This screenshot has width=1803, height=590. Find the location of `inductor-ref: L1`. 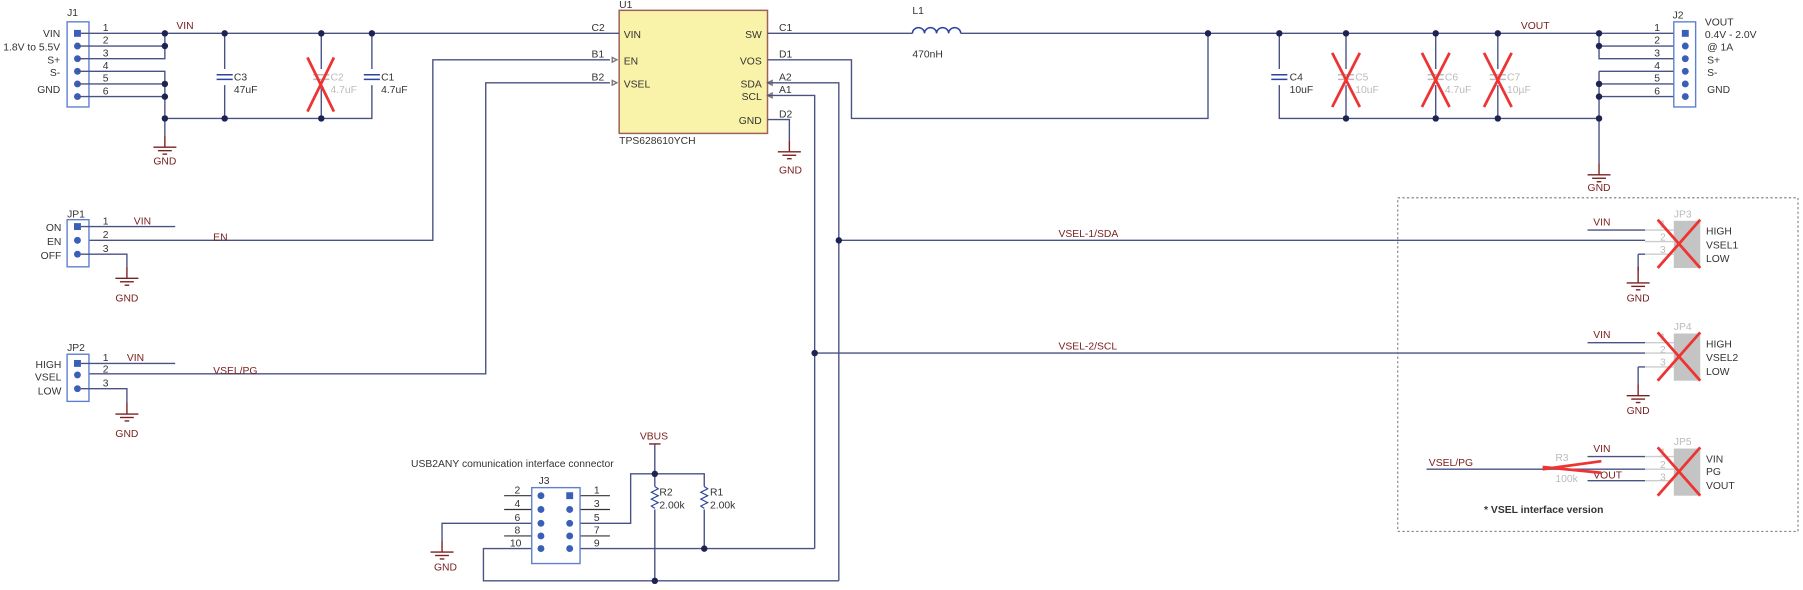

inductor-ref: L1 is located at coordinates (918, 11).